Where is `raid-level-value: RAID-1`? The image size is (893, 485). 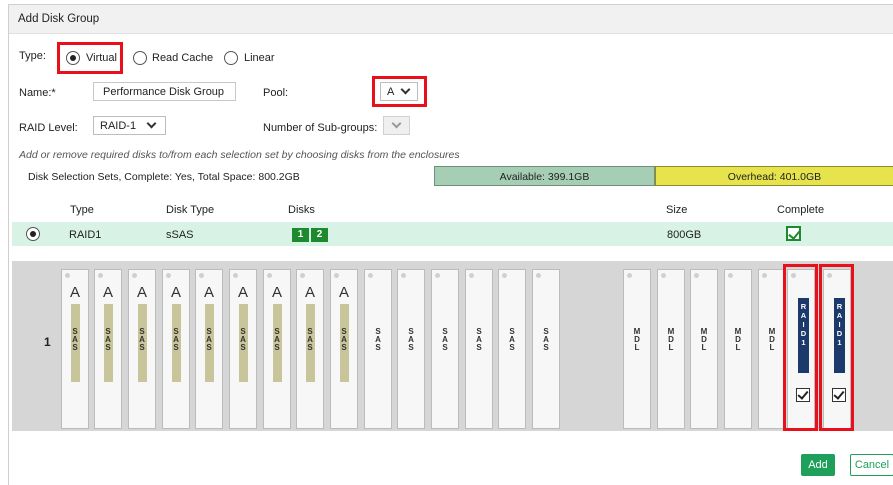
raid-level-value: RAID-1 is located at coordinates (118, 126).